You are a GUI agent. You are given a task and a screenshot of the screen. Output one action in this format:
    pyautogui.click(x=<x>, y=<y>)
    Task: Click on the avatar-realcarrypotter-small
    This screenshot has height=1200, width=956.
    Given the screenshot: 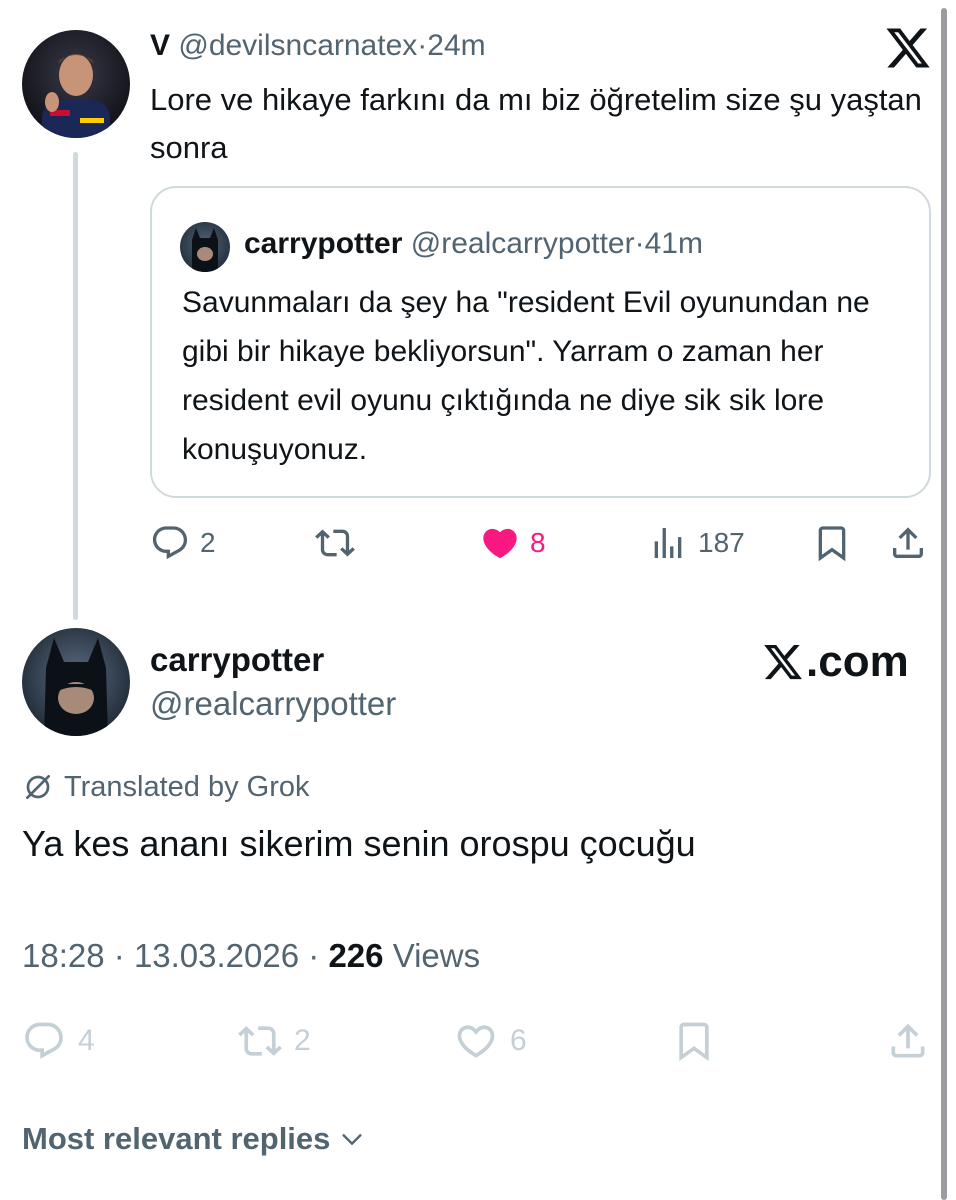 What is the action you would take?
    pyautogui.click(x=205, y=247)
    